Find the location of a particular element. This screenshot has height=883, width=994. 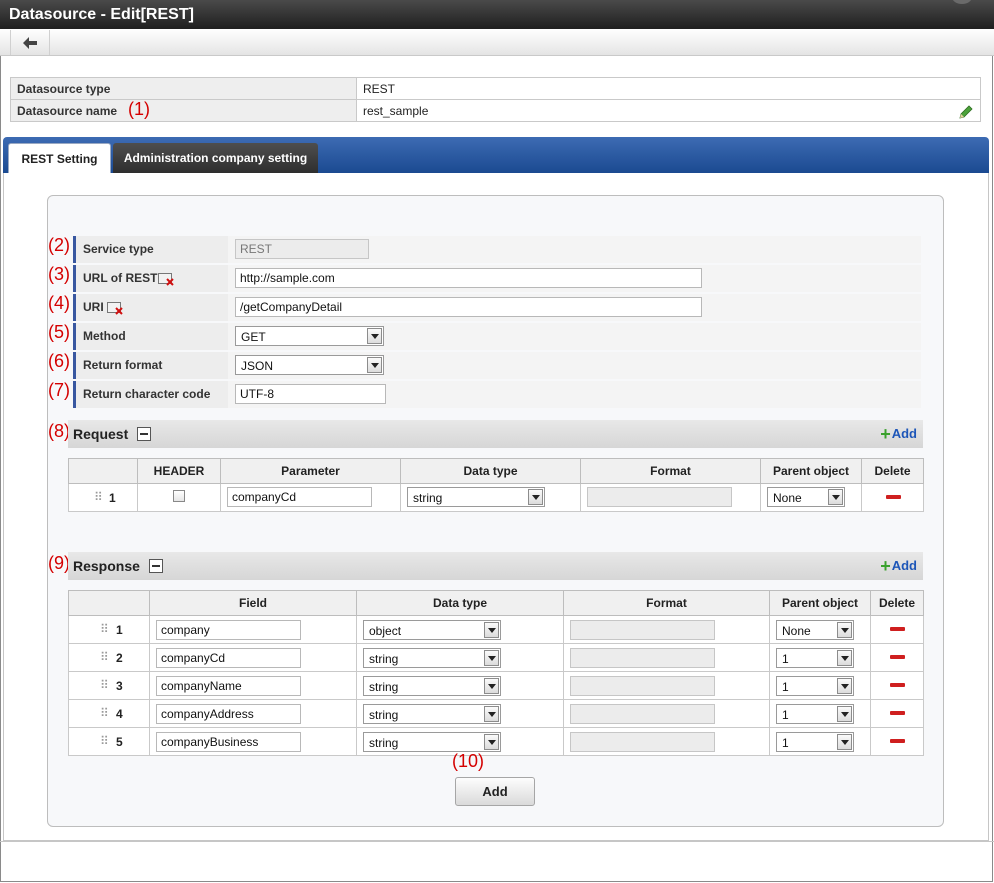

table-row: ⠿ 1 companyCd string None is located at coordinates (496, 497).